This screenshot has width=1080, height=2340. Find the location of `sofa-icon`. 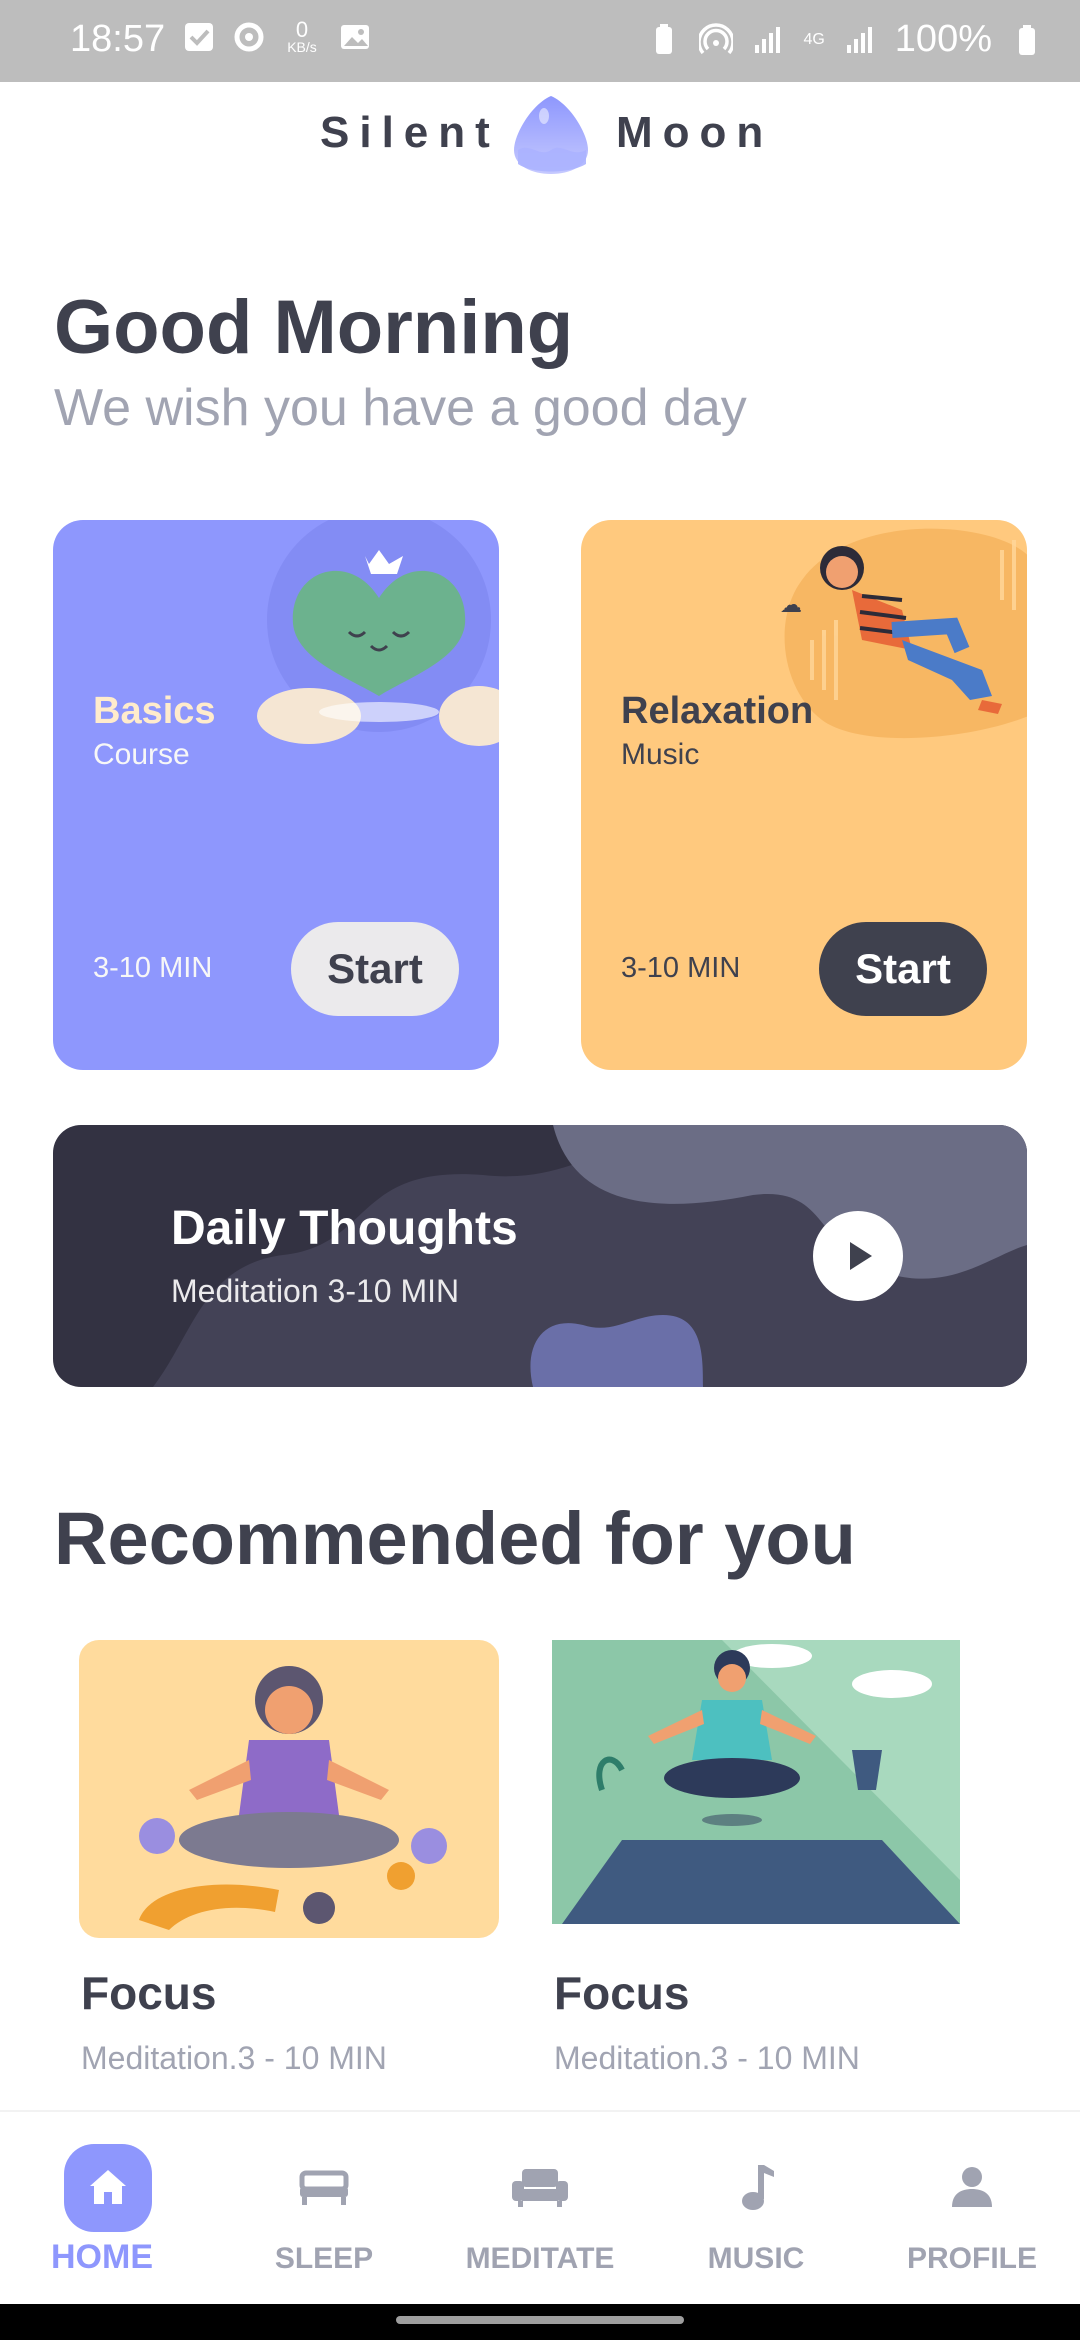

sofa-icon is located at coordinates (540, 2188).